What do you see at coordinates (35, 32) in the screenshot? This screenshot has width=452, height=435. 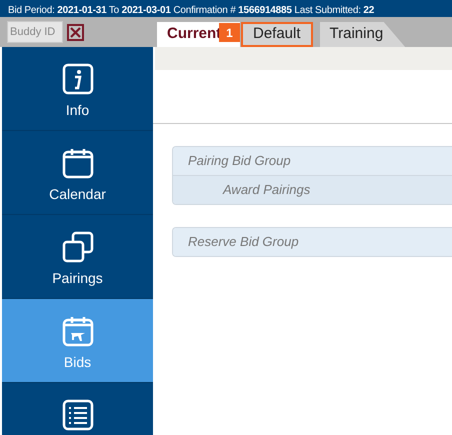 I see `buddy-id-field: Buddy ID` at bounding box center [35, 32].